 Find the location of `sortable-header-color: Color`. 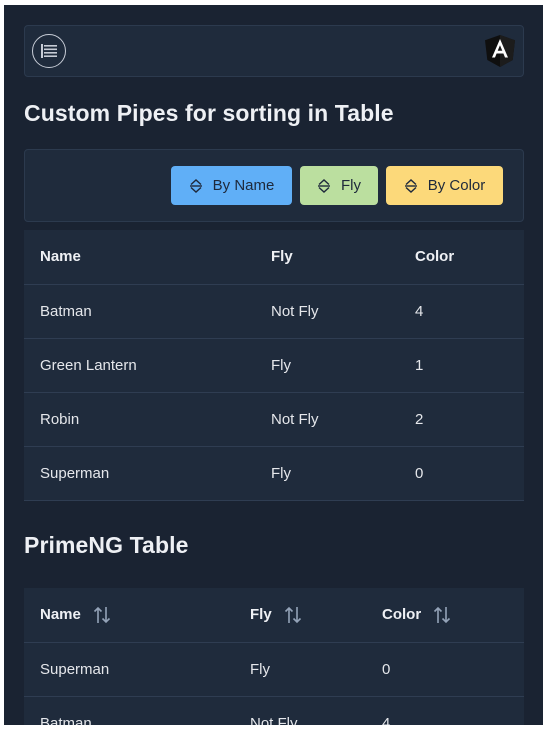

sortable-header-color: Color is located at coordinates (445, 615).